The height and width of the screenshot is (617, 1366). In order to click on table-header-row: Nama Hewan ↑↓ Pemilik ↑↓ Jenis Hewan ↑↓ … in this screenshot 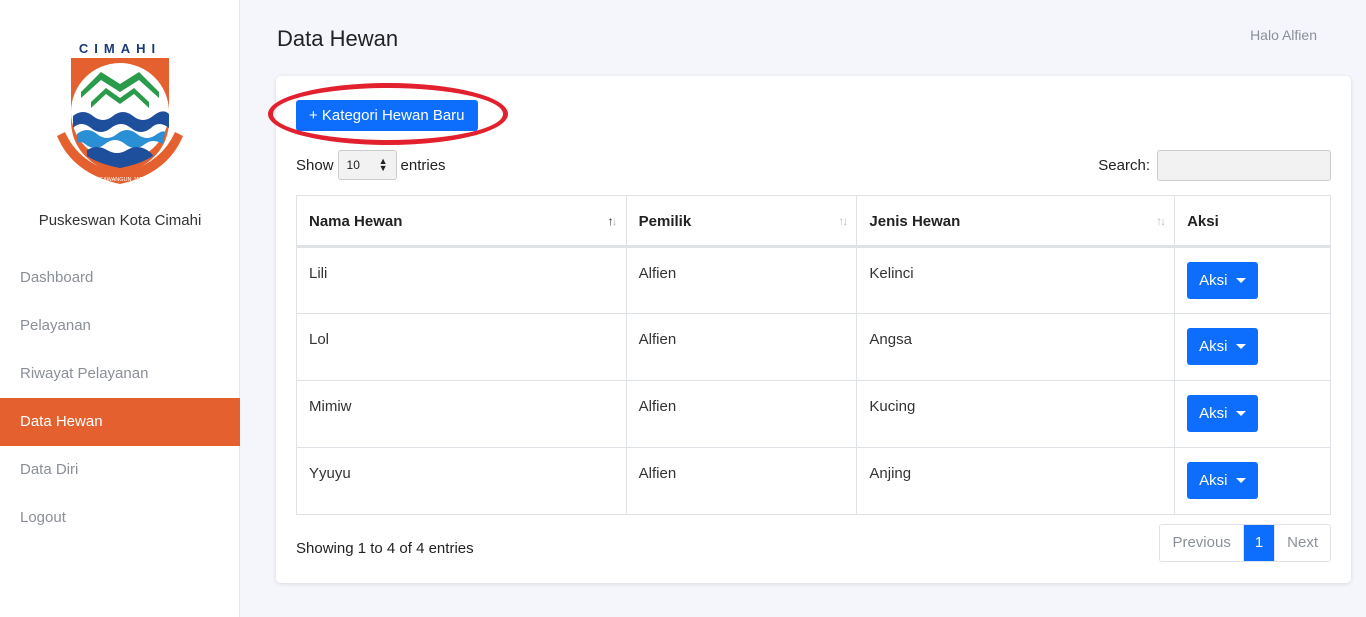, I will do `click(813, 221)`.